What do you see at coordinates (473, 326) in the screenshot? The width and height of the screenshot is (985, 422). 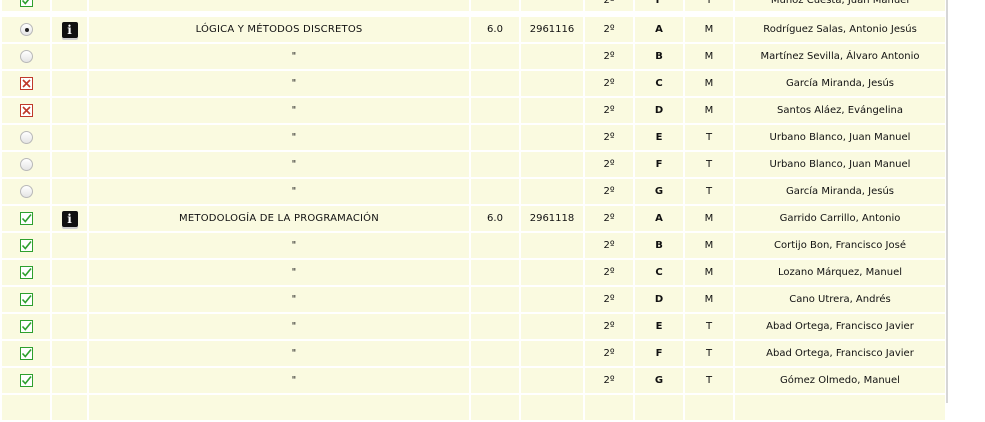 I see `table-row: " 2º E T Abad Ortega, Francisco Javier` at bounding box center [473, 326].